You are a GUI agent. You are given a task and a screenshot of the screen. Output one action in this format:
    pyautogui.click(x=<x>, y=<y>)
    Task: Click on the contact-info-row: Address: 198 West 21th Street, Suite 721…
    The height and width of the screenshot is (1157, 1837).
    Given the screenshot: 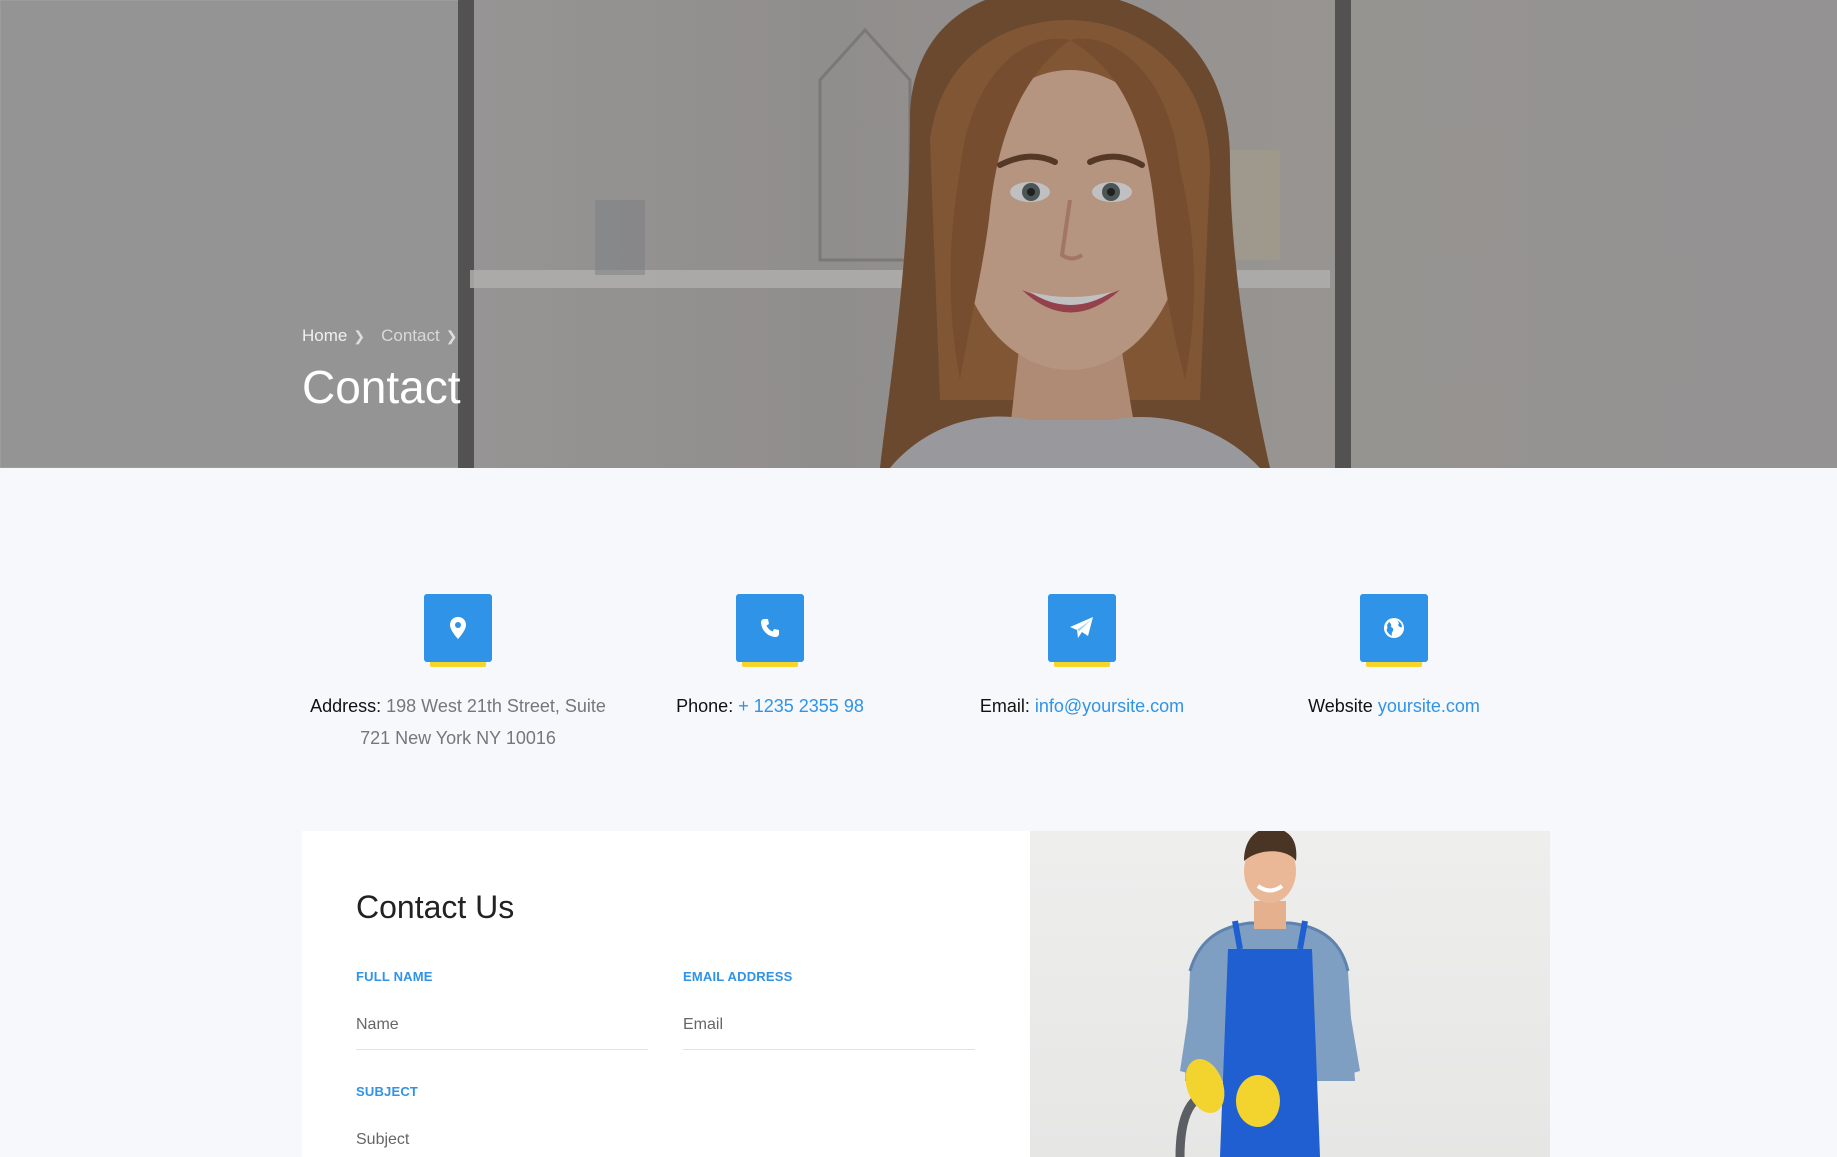 What is the action you would take?
    pyautogui.click(x=926, y=674)
    